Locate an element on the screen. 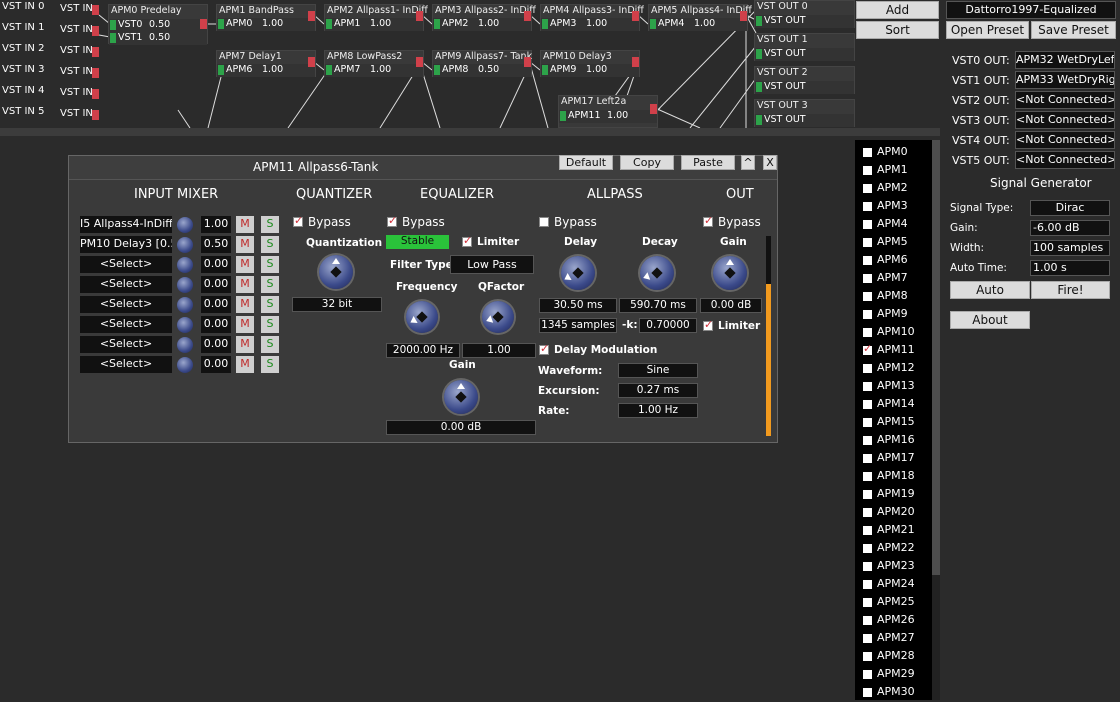  apm-list-item: APM9 is located at coordinates (898, 315).